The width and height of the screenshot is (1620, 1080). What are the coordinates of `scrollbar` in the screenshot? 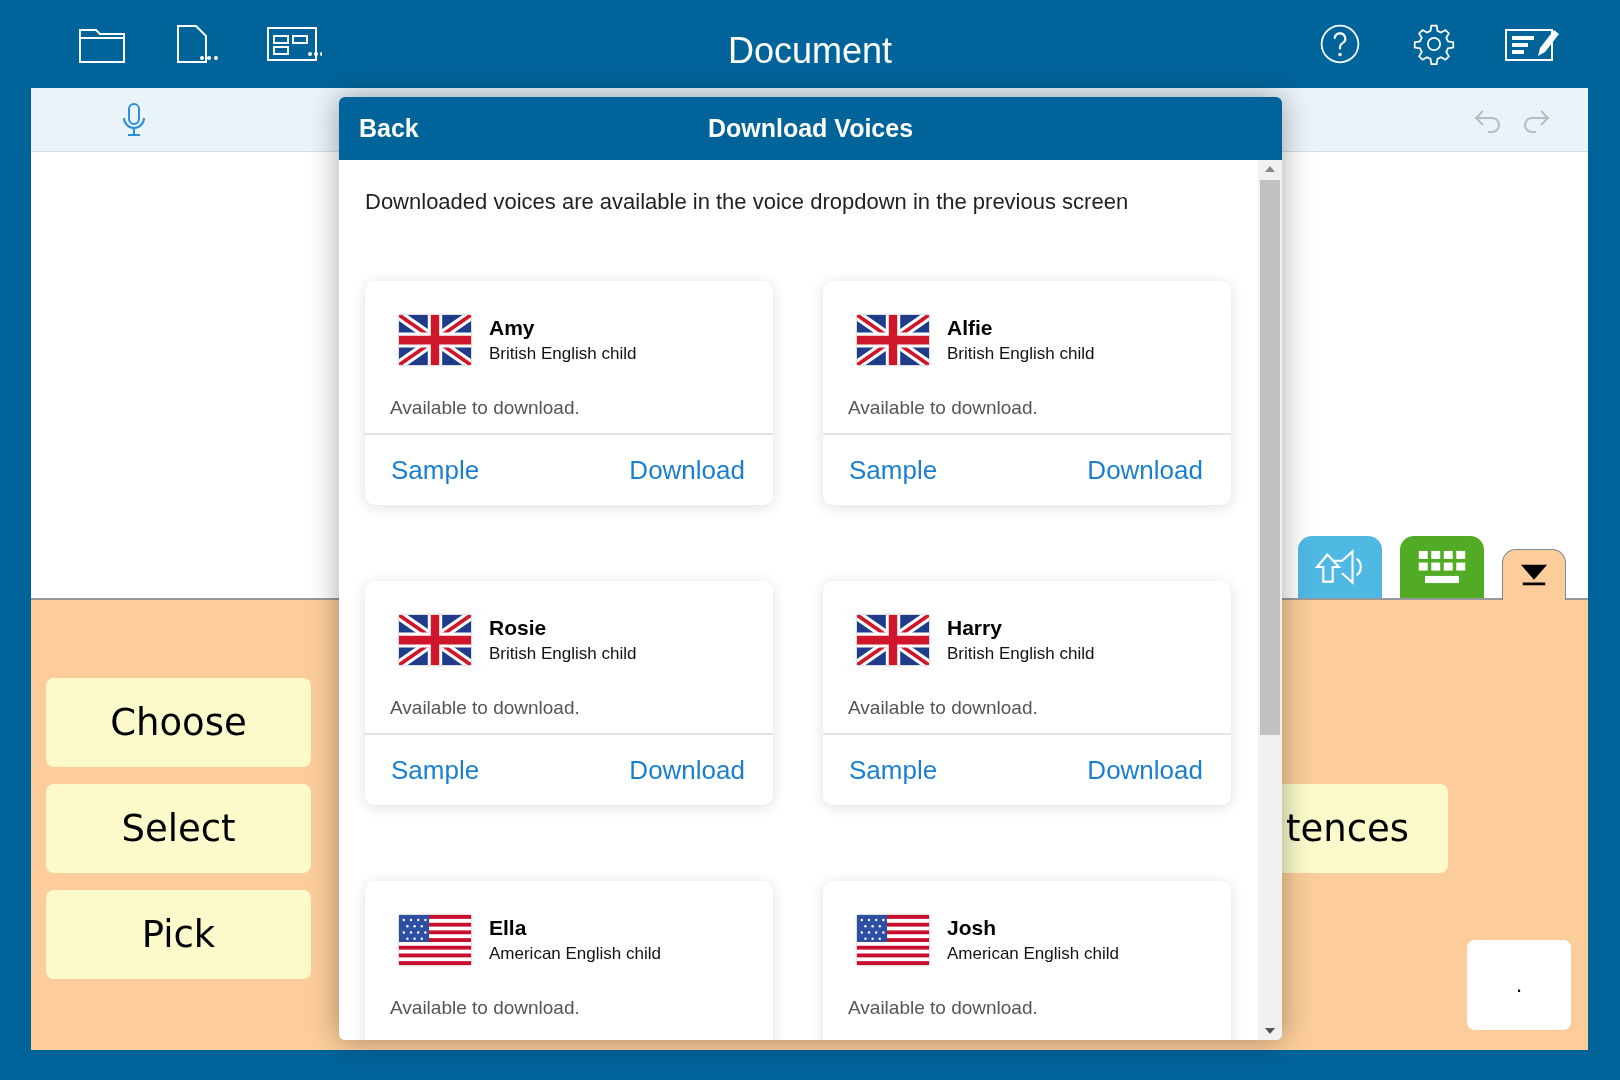 It's located at (1270, 600).